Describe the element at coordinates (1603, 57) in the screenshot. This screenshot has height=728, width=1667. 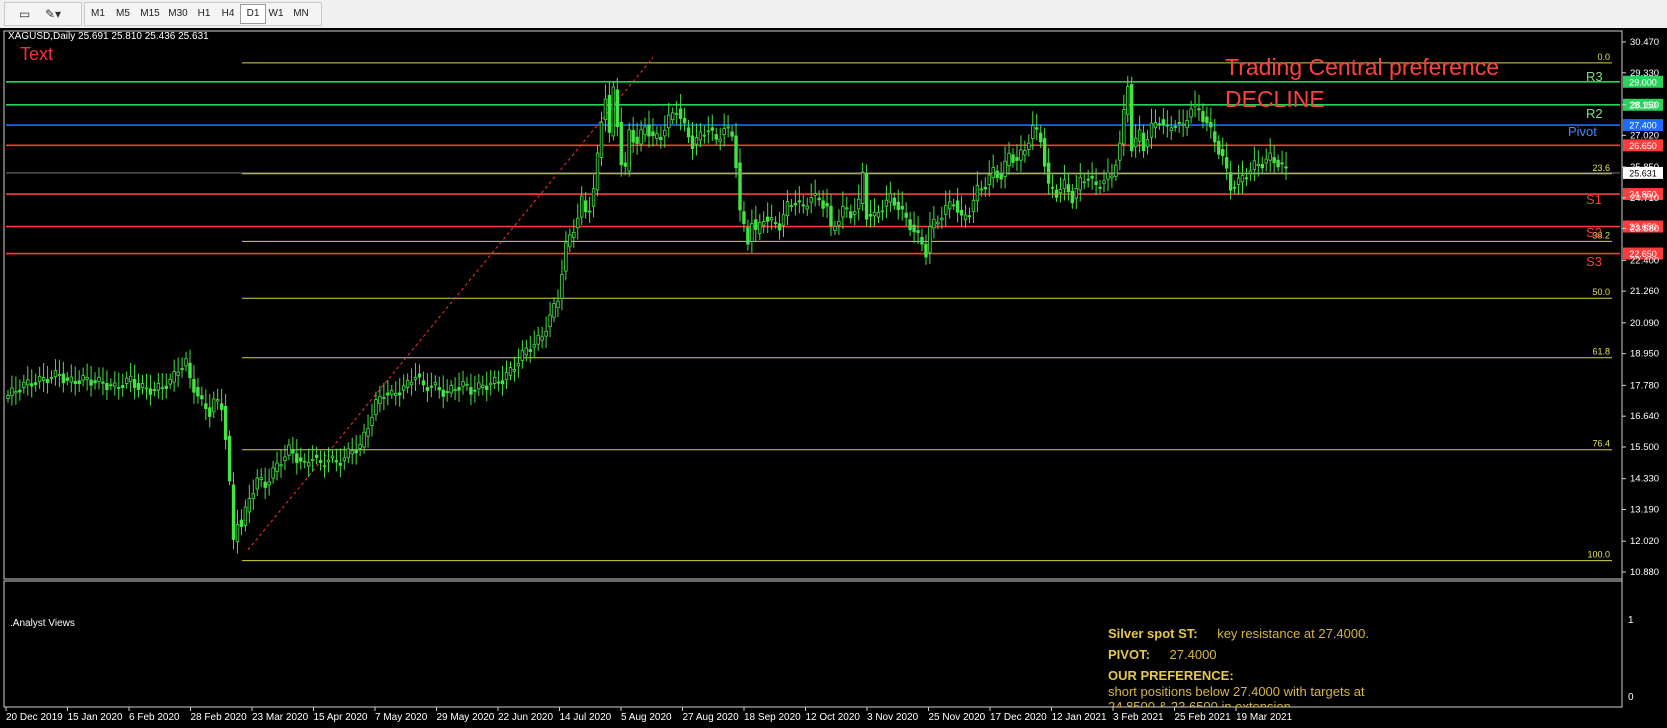
I see `fib-level-label: 0.0` at that location.